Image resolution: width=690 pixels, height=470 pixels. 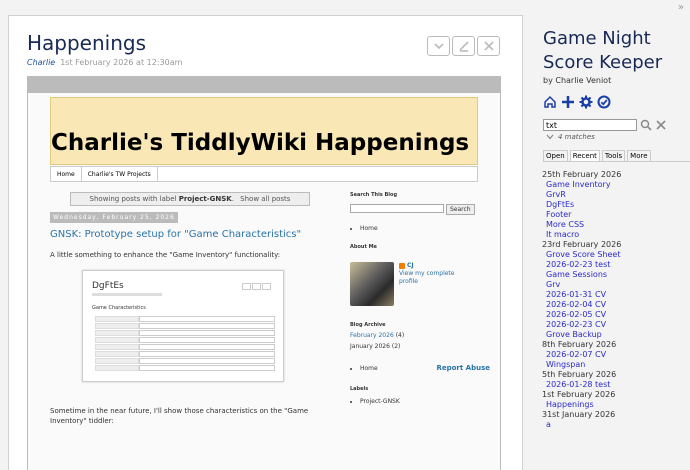 What do you see at coordinates (584, 155) in the screenshot?
I see `tab-recent: Recent` at bounding box center [584, 155].